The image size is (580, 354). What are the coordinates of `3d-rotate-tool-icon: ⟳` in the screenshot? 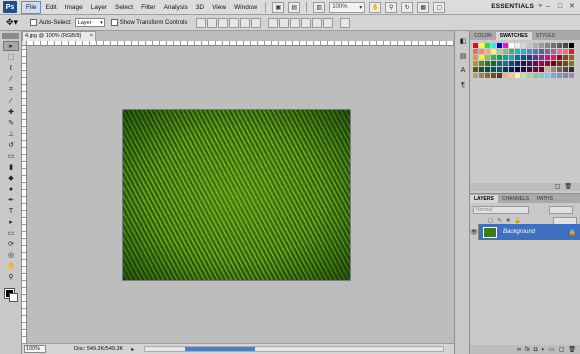 It's located at (11, 244).